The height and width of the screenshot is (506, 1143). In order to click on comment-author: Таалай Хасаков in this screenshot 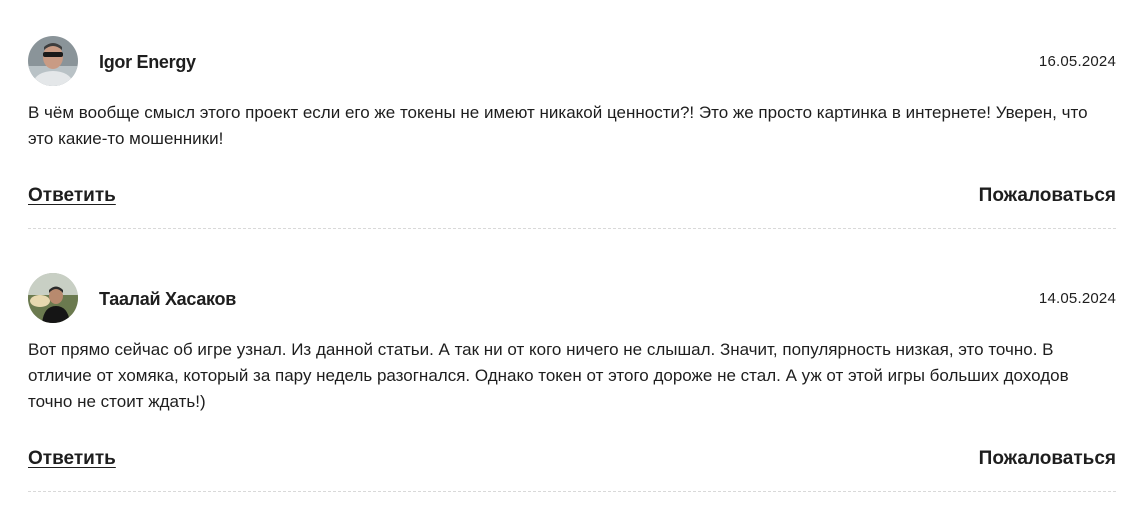, I will do `click(167, 299)`.